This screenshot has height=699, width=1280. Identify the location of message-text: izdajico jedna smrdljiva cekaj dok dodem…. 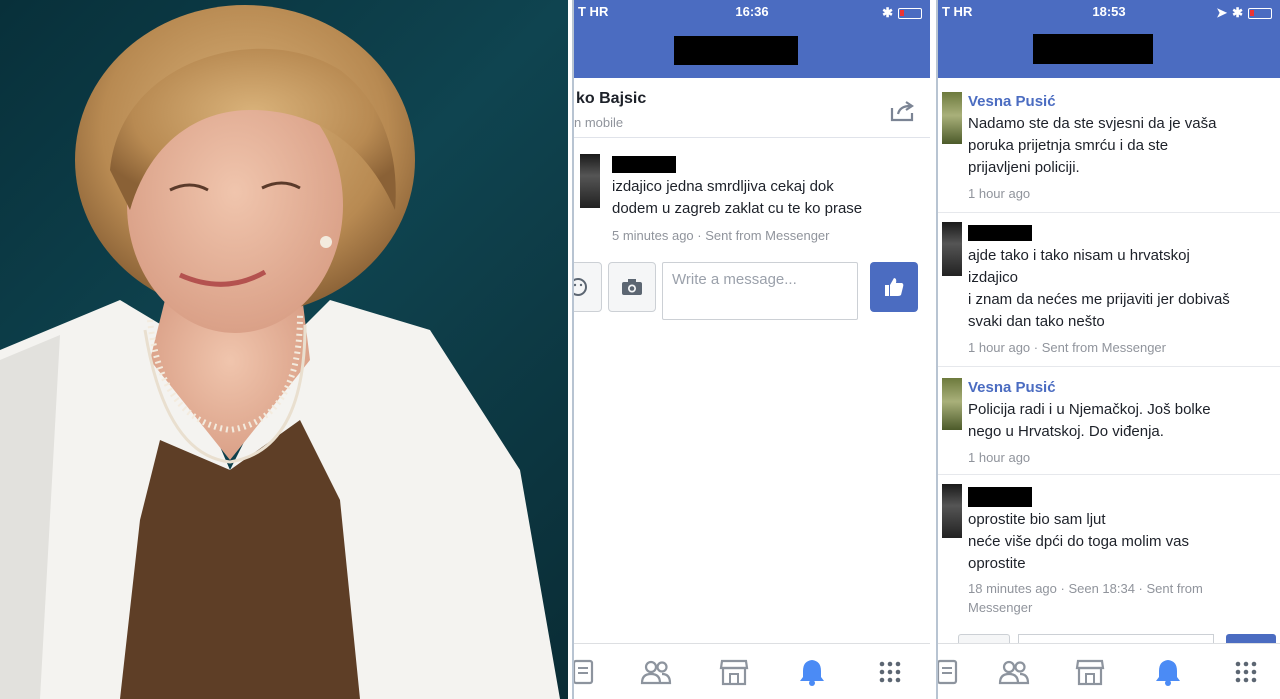
(737, 197).